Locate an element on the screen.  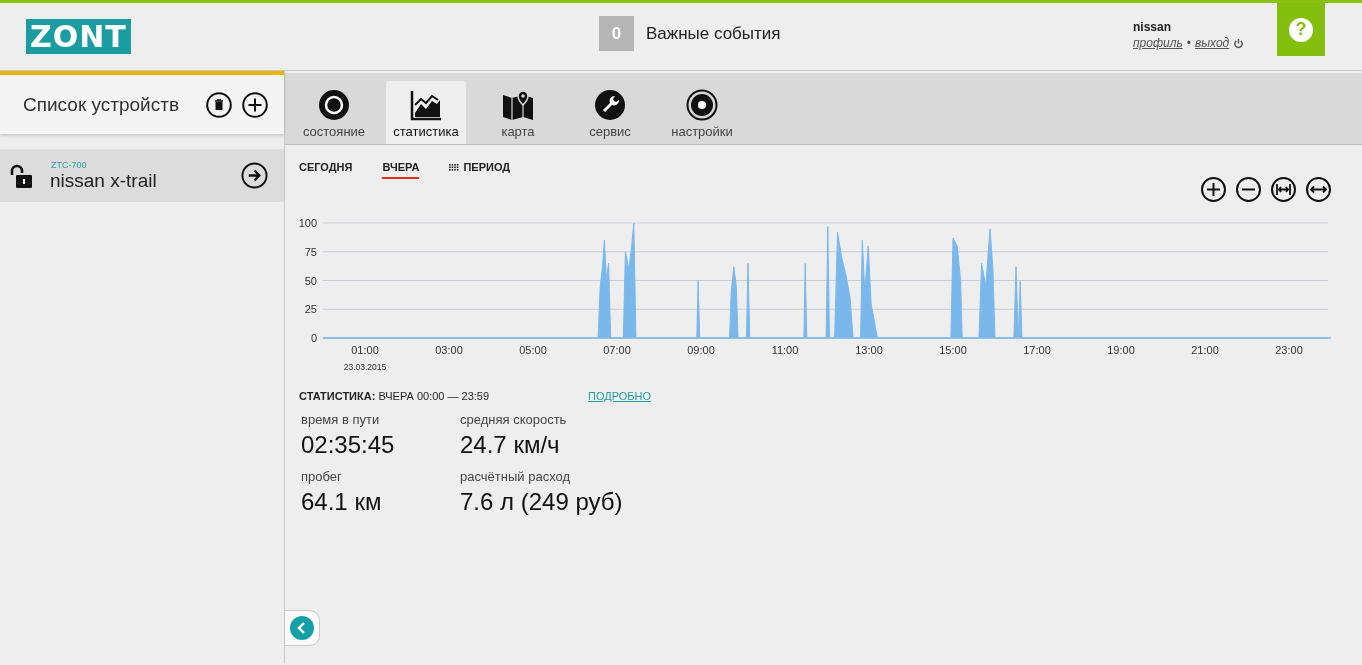
device-item: ZTC-700 nissan x-trail is located at coordinates (142, 175).